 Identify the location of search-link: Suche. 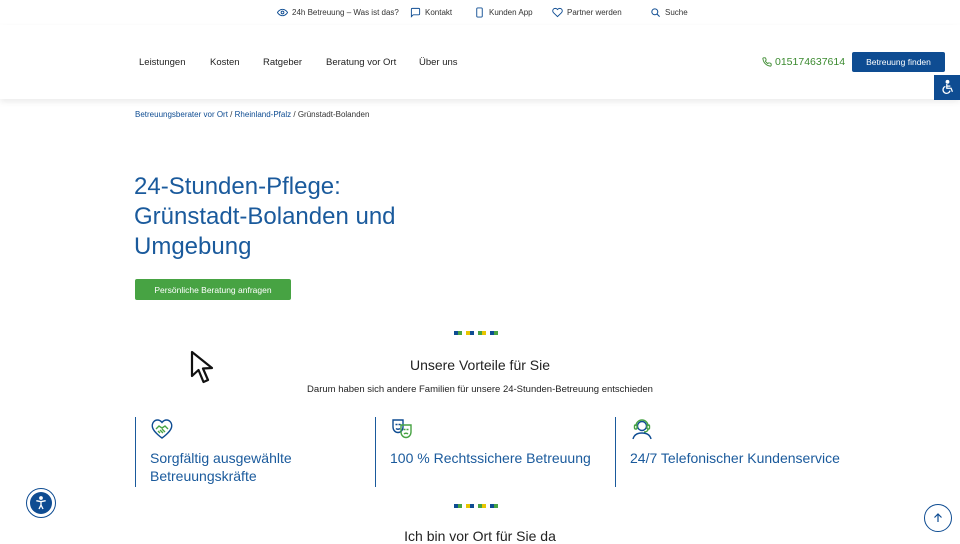
(669, 12).